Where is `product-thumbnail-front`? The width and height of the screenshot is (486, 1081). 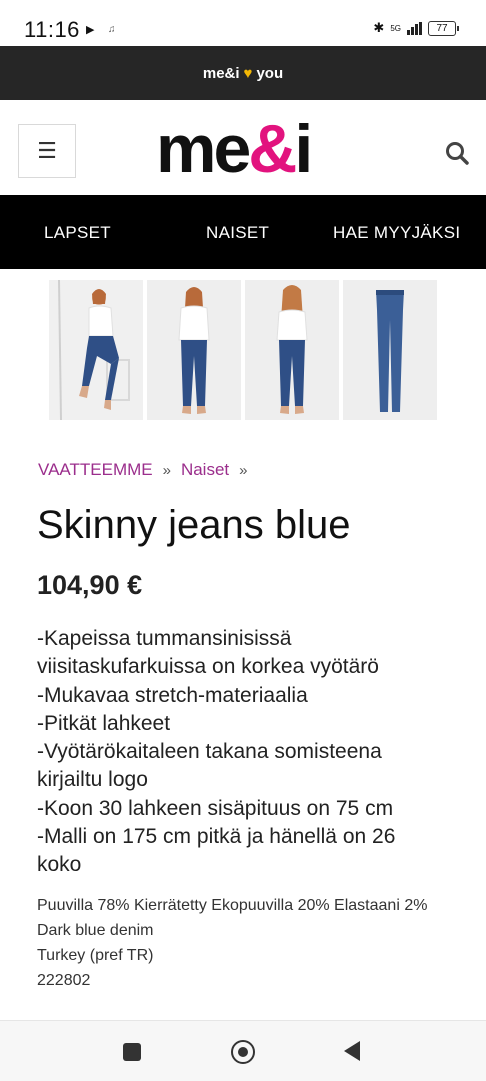
product-thumbnail-front is located at coordinates (194, 350).